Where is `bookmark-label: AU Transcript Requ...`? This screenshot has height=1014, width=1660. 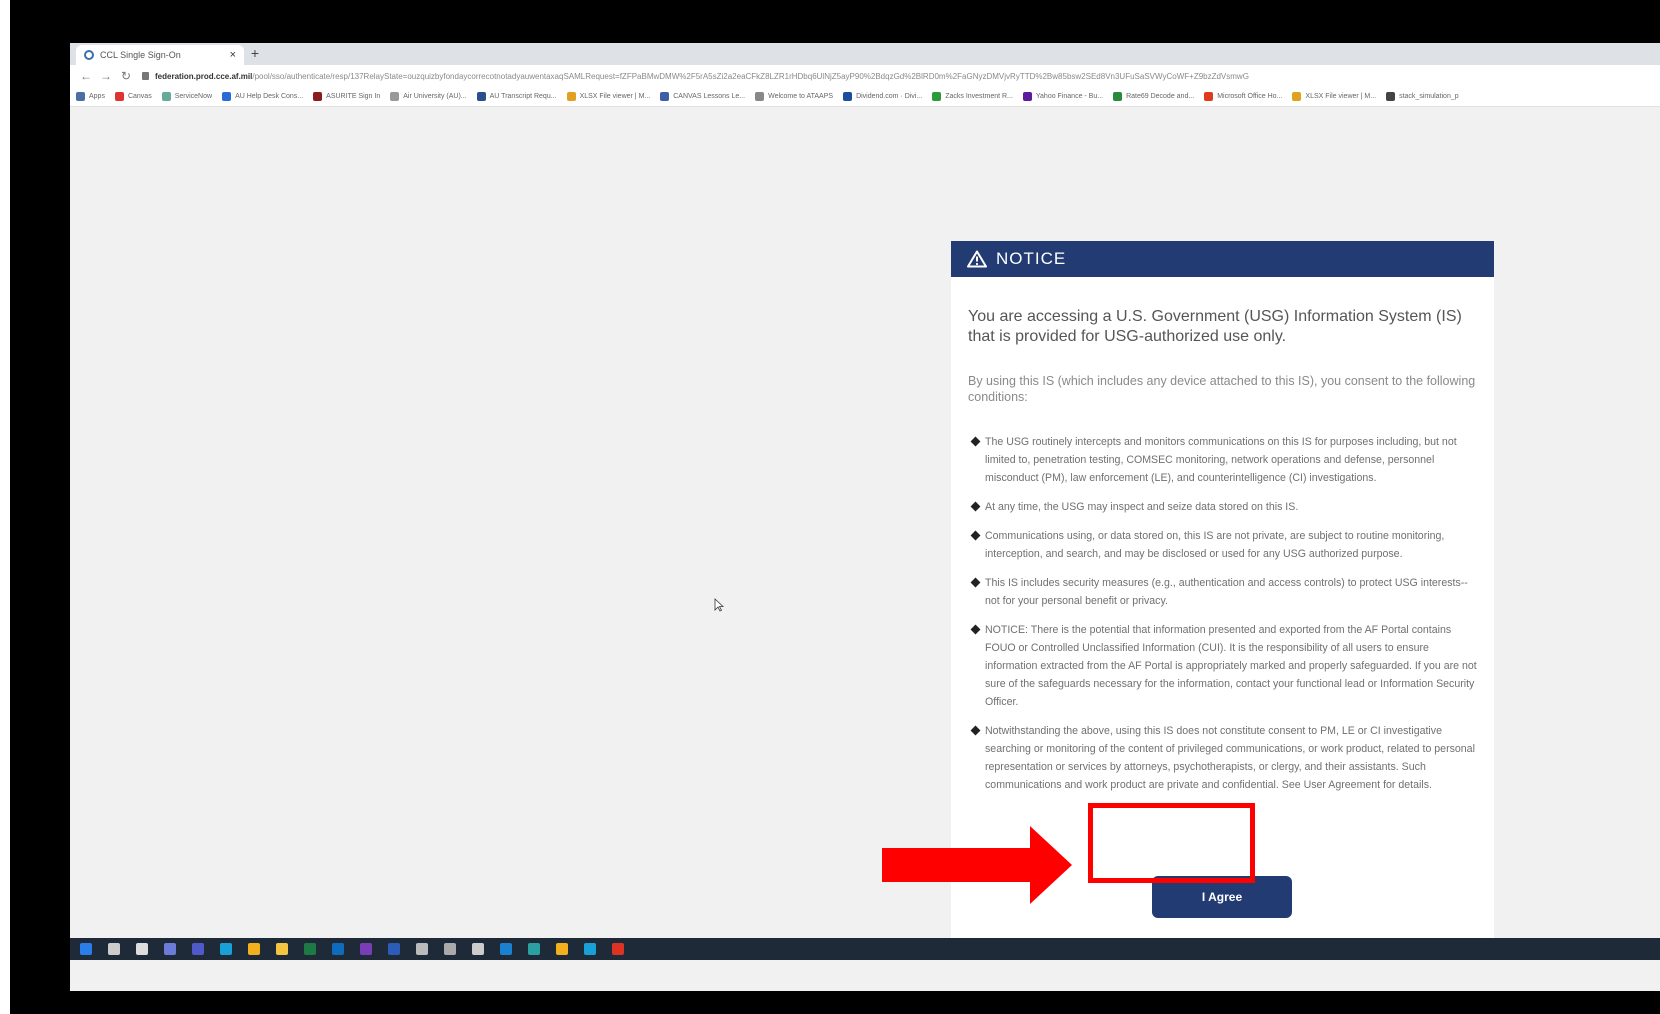 bookmark-label: AU Transcript Requ... is located at coordinates (523, 96).